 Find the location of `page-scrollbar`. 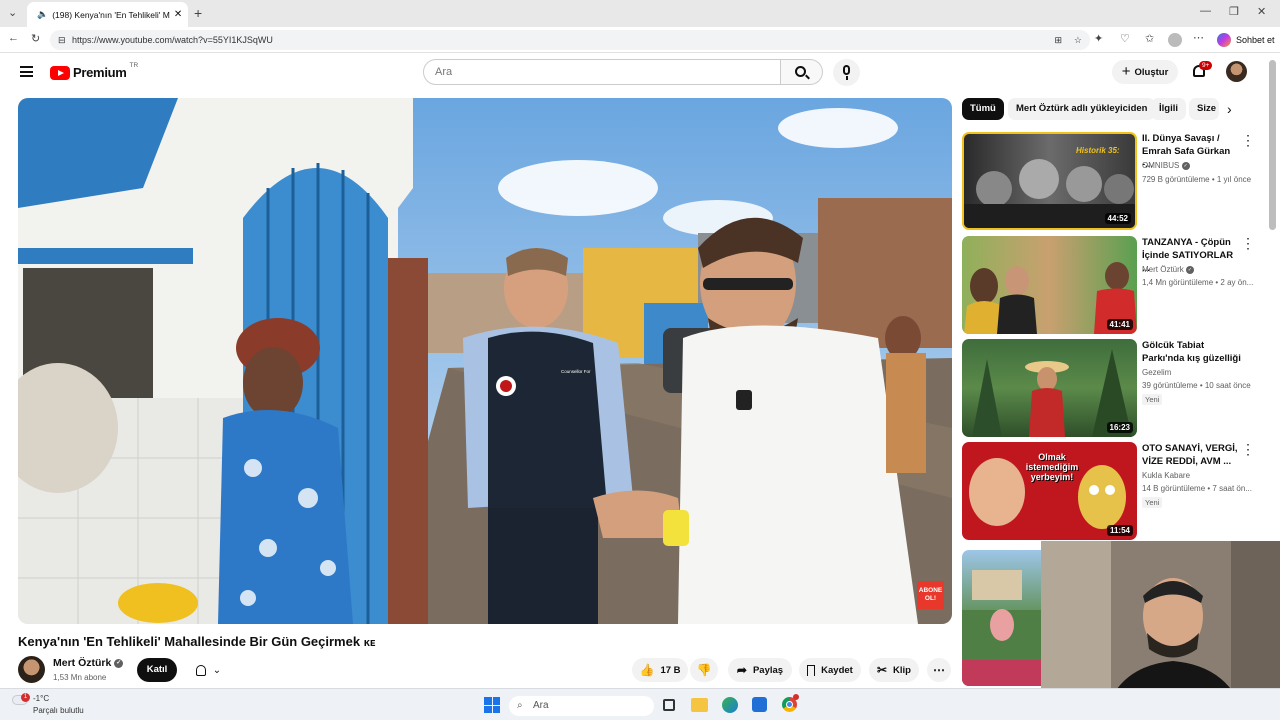

page-scrollbar is located at coordinates (1272, 145).